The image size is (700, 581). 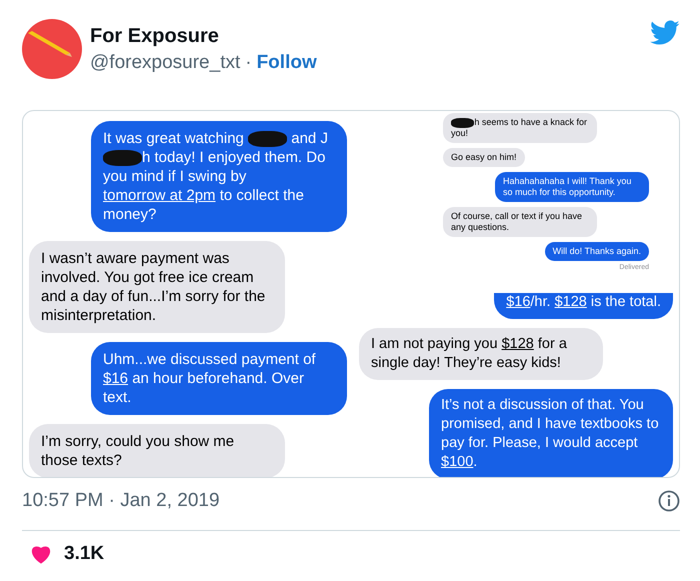 I want to click on message-text: Uhm...we discussed payment of $16 an hour beforehand. Over text., so click(x=210, y=378).